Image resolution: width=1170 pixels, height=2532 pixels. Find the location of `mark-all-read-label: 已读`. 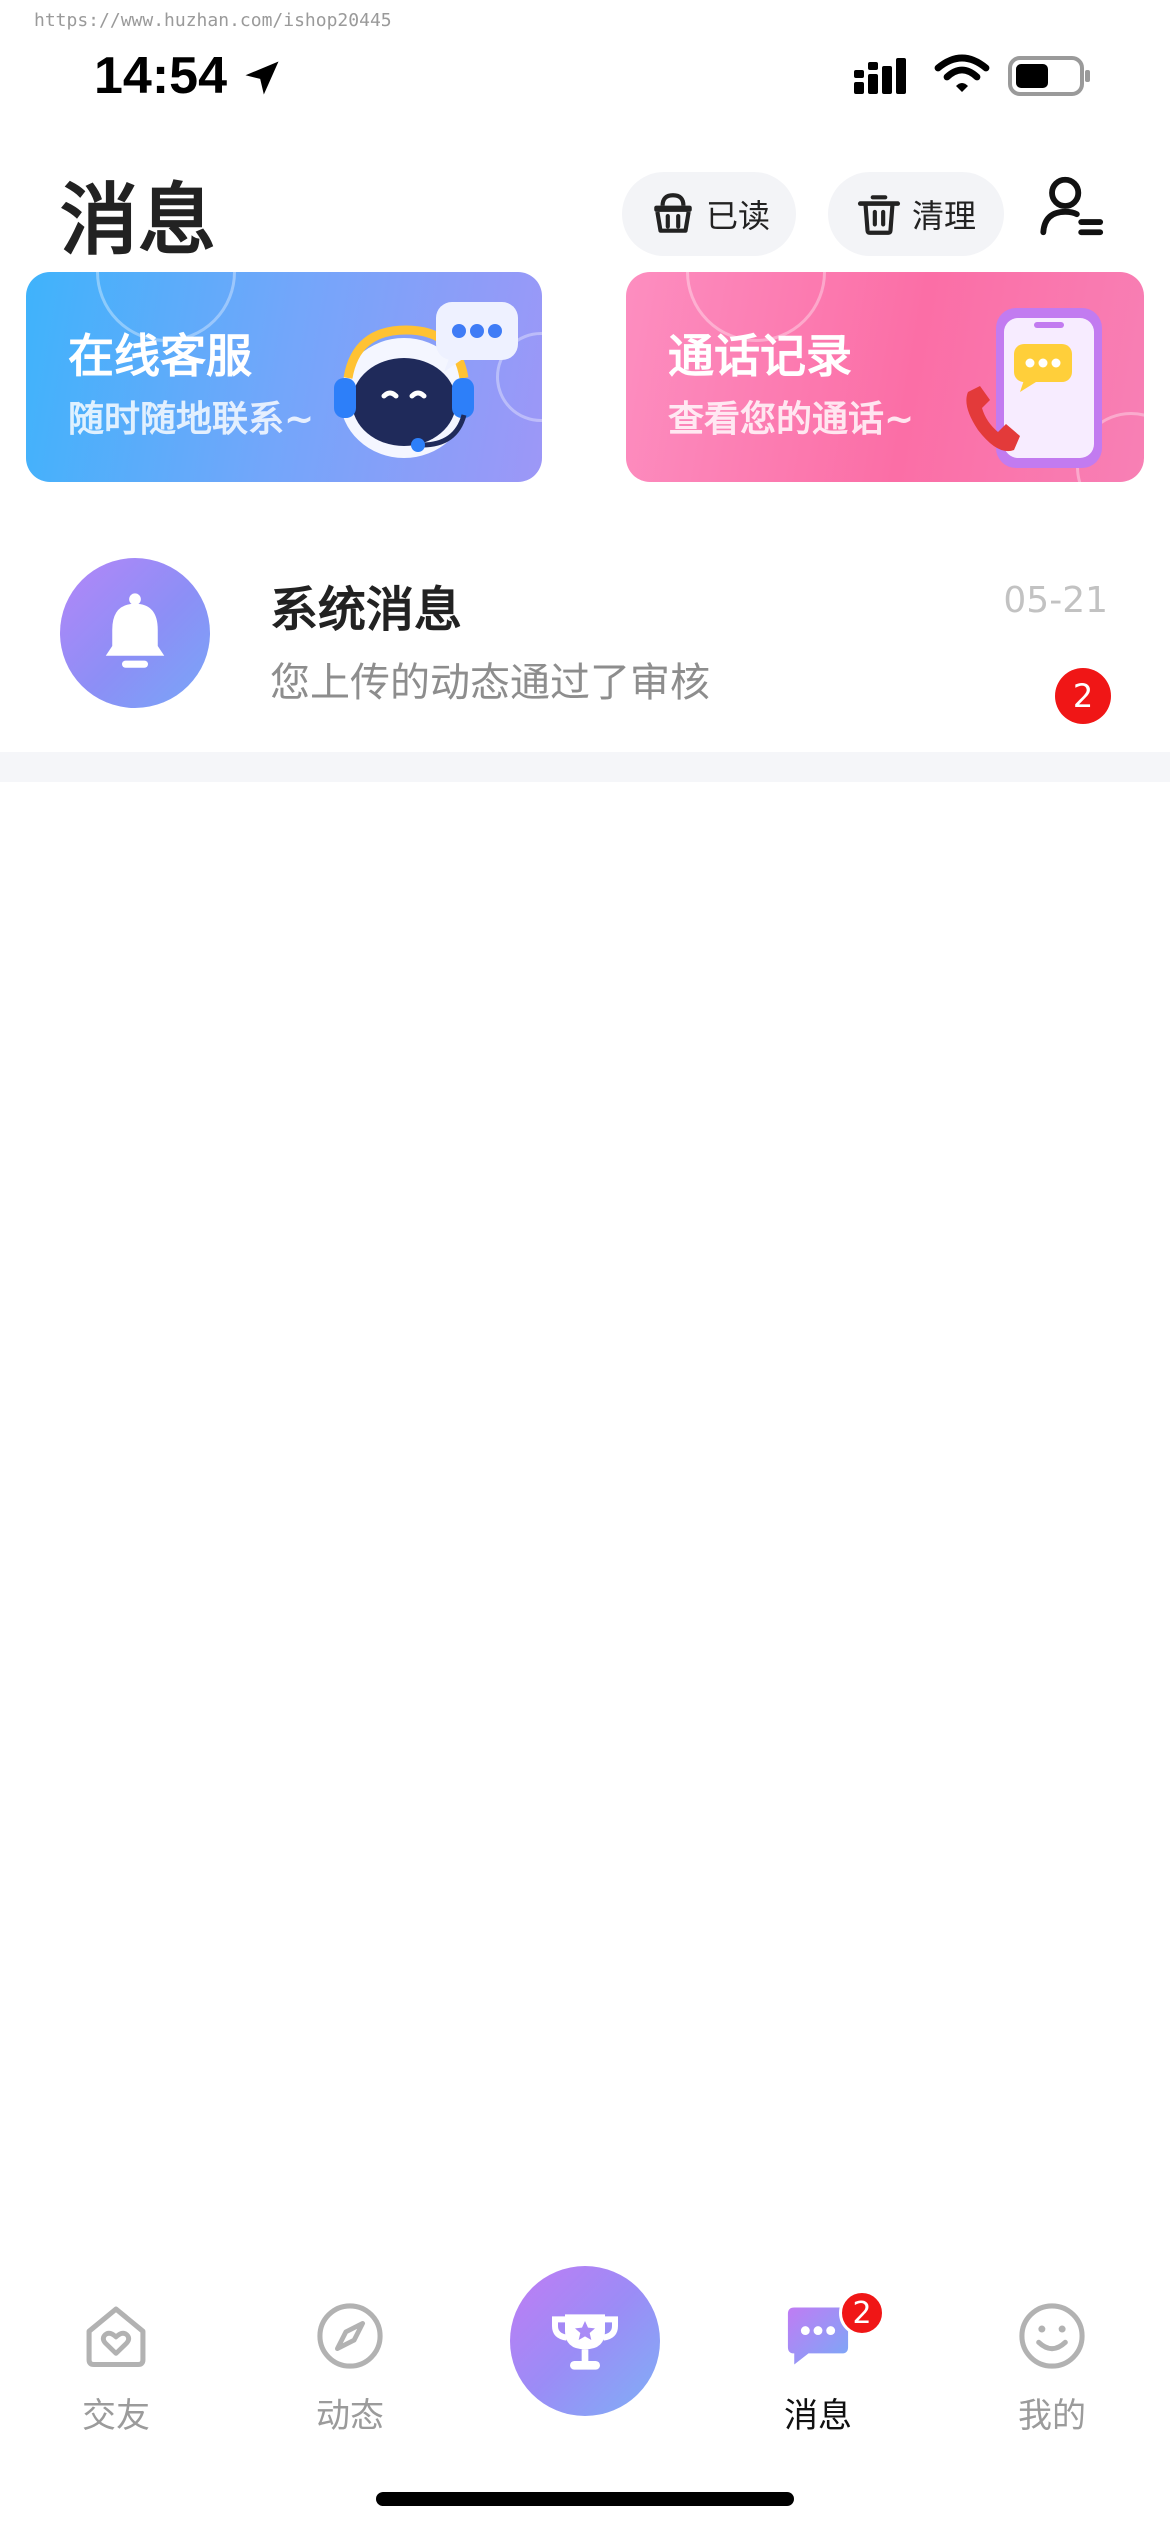

mark-all-read-label: 已读 is located at coordinates (738, 216).